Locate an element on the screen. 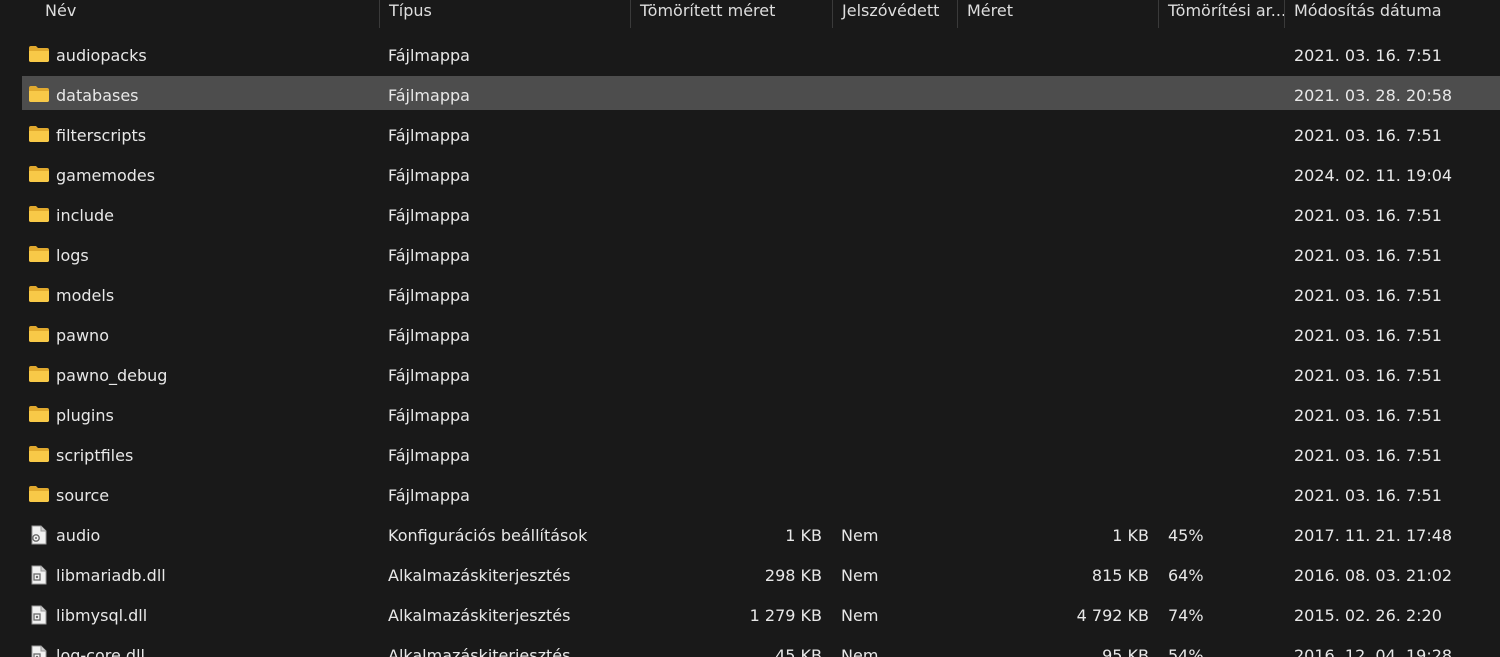  file-row: source Fájlmappa 2021. 03. 16. 7:51 is located at coordinates (761, 493).